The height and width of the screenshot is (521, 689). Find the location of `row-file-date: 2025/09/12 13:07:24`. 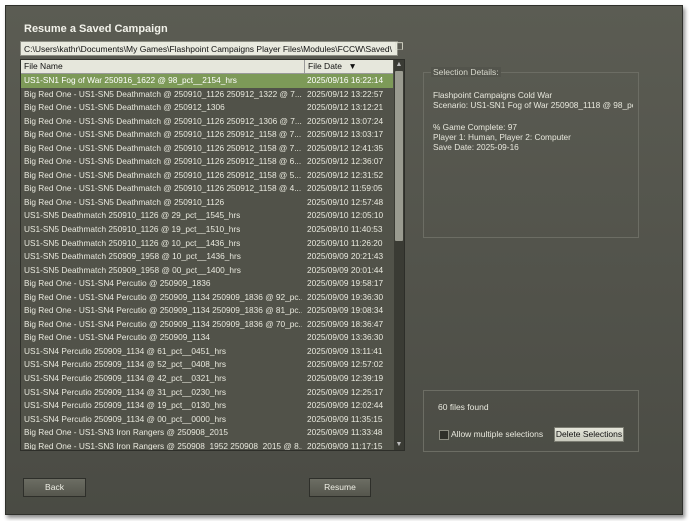

row-file-date: 2025/09/12 13:07:24 is located at coordinates (345, 120).